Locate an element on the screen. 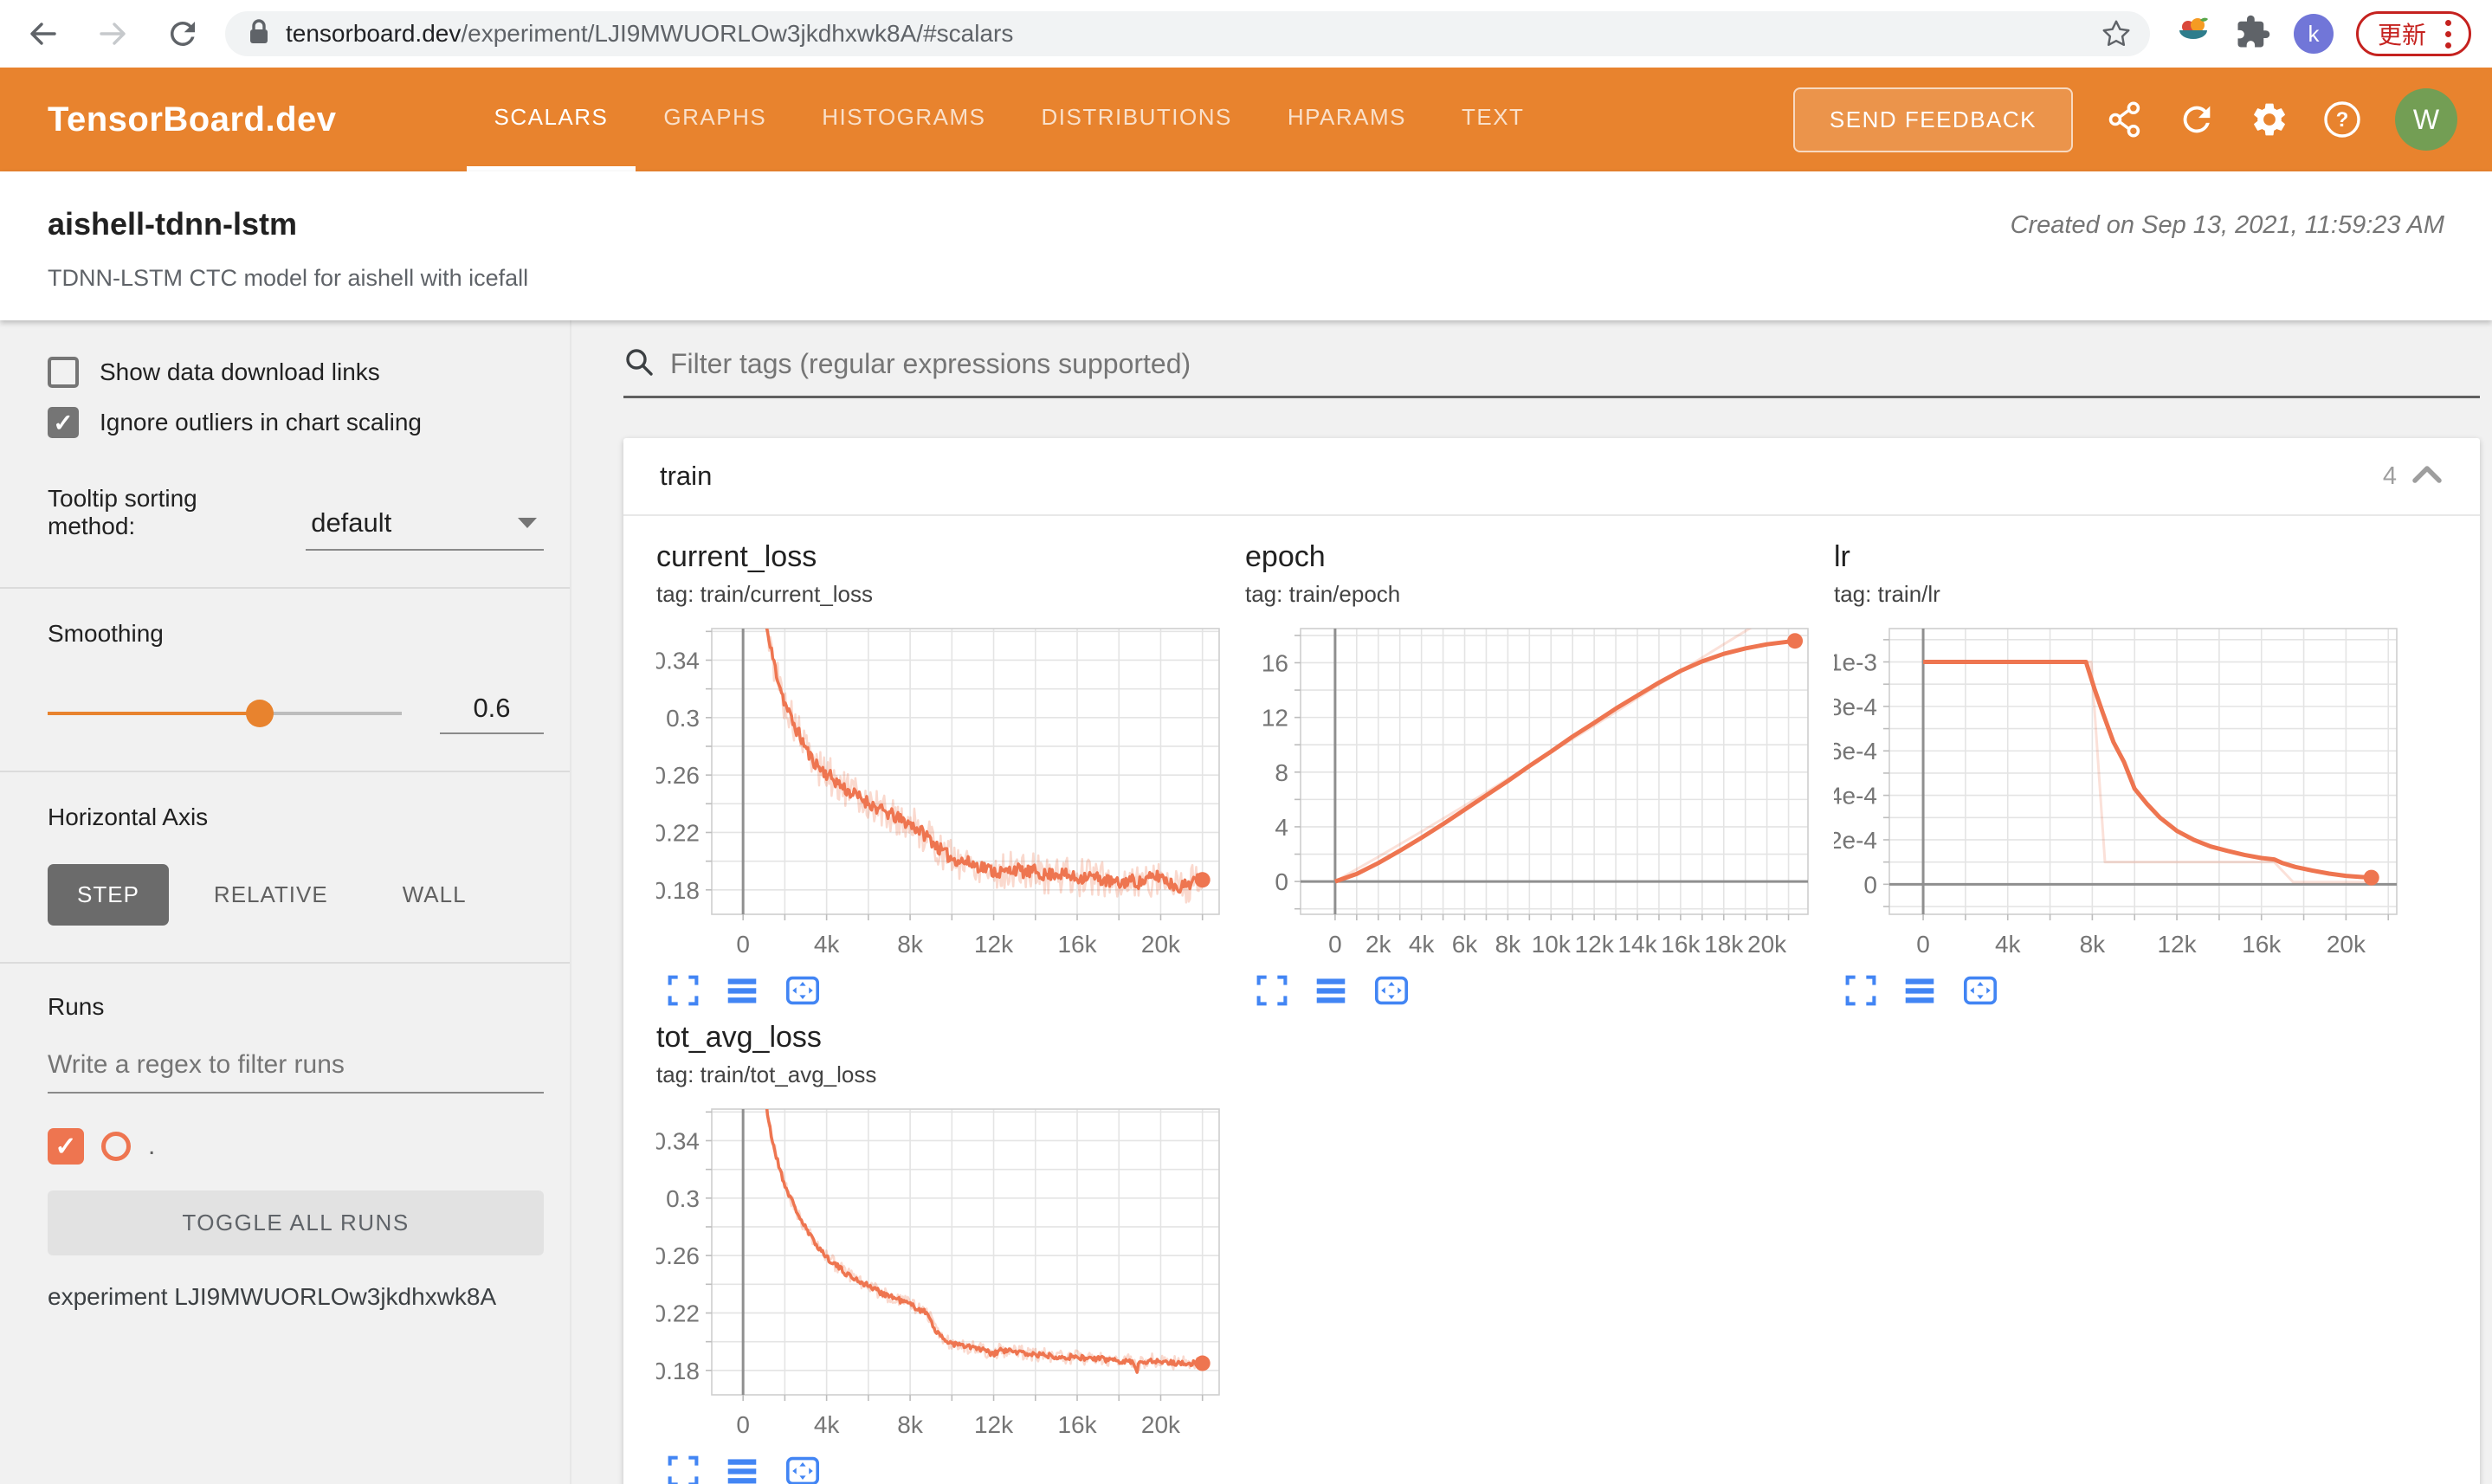  axis-wall-button: WALL is located at coordinates (434, 895).